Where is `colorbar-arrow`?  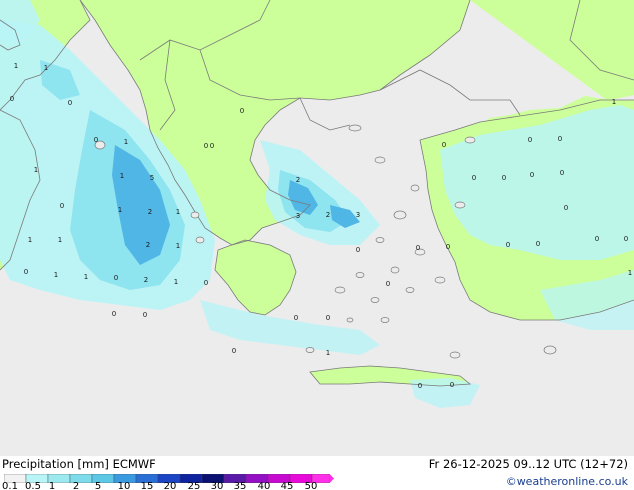 colorbar-arrow is located at coordinates (331, 478).